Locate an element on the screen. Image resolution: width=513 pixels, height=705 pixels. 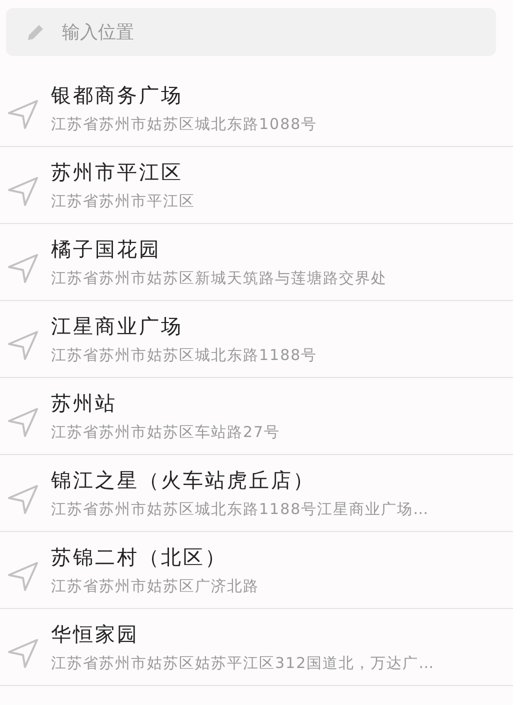
place-item: 江星商业广场 江苏省苏州市姑苏区城北东路1188号 is located at coordinates (256, 339).